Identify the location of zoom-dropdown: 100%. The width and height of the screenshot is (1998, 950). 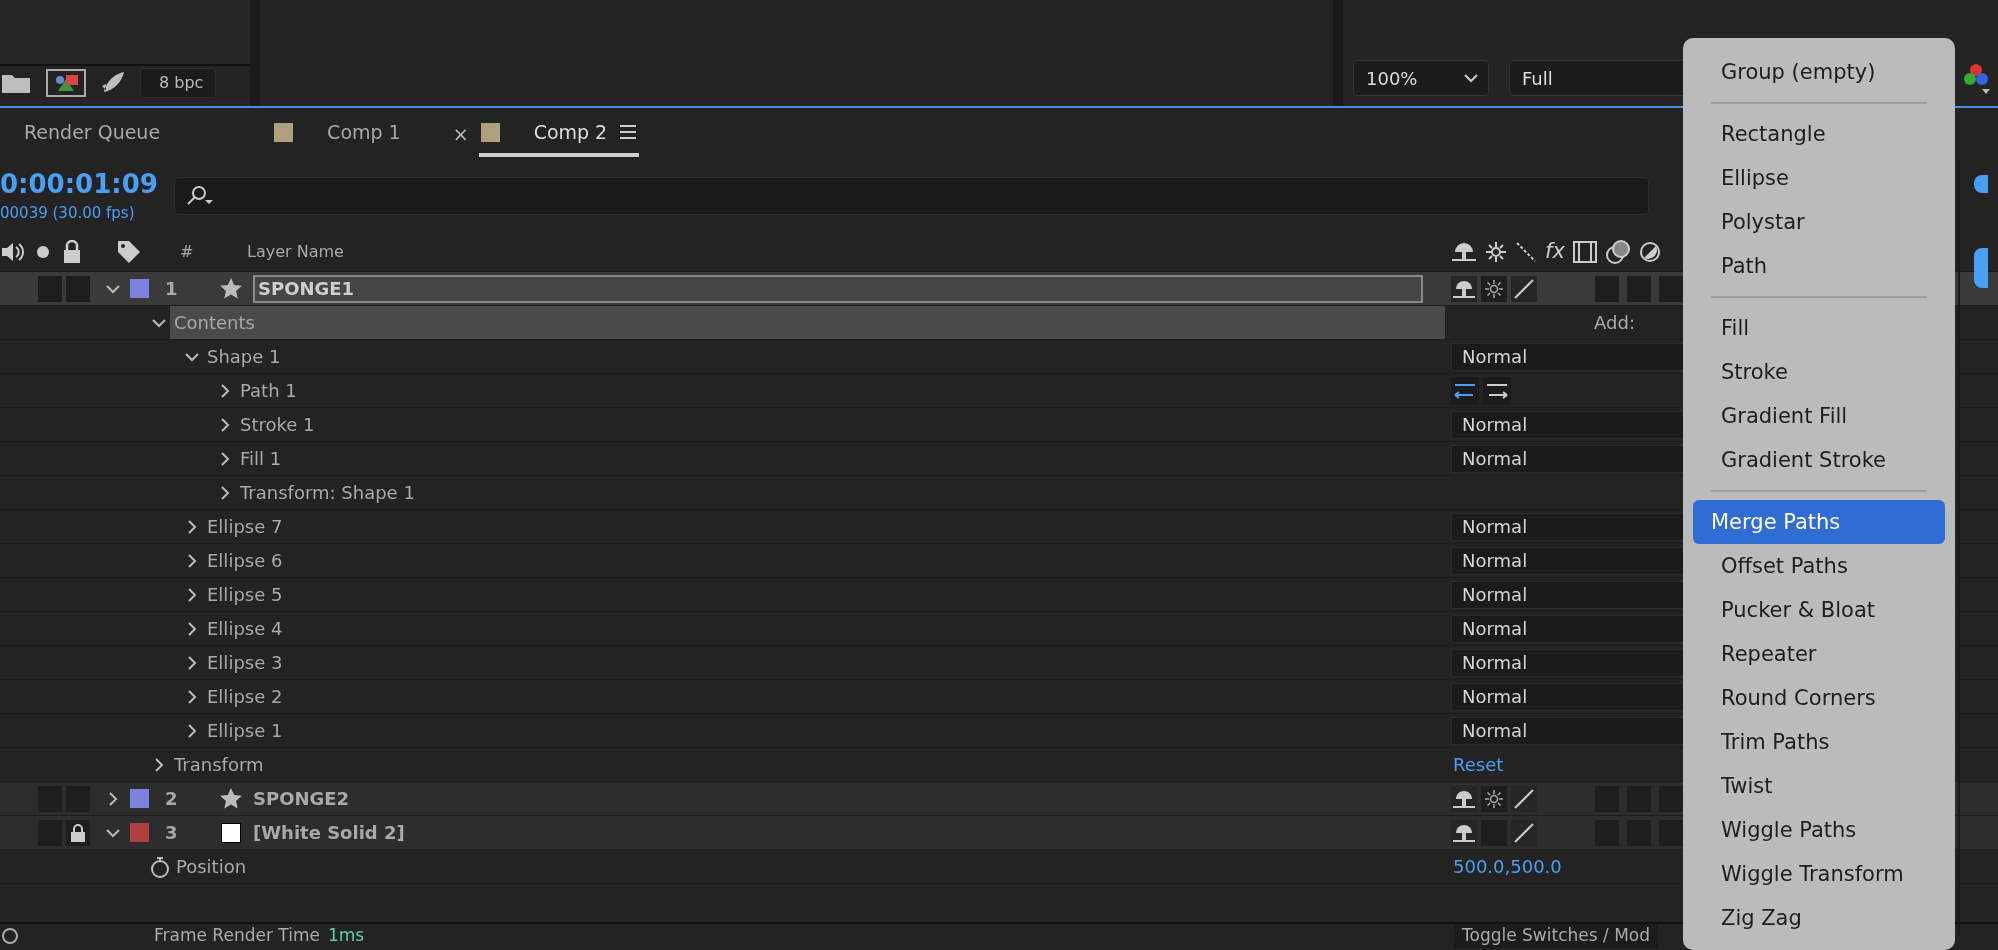
(1421, 78).